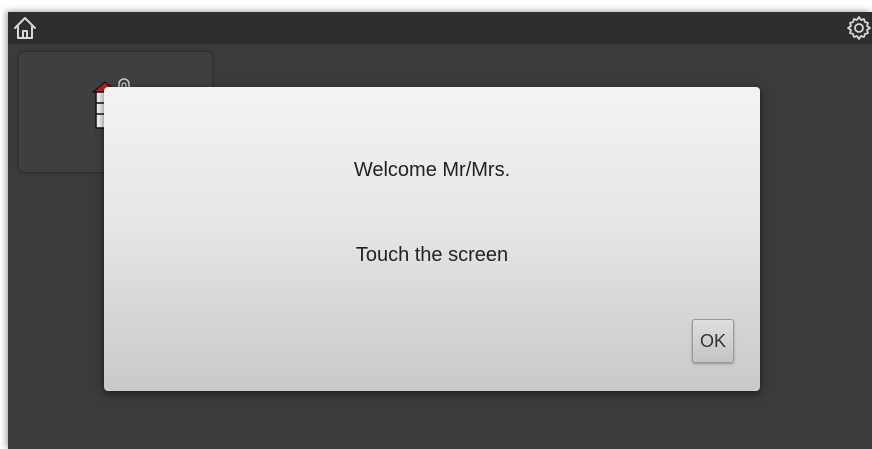  I want to click on gear-icon, so click(859, 28).